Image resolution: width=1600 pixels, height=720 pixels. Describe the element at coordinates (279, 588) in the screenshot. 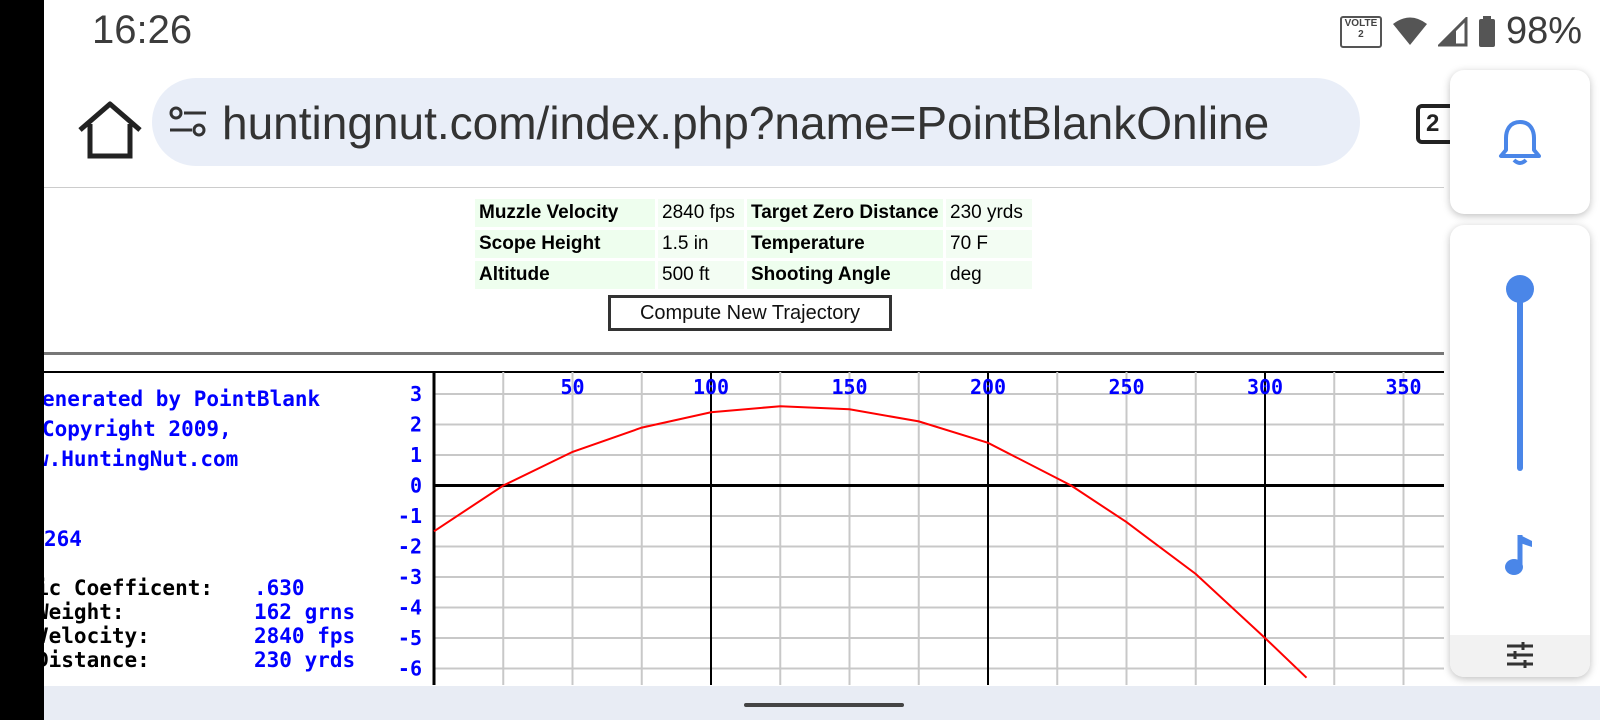

I see `chart-detail-value: .630` at that location.